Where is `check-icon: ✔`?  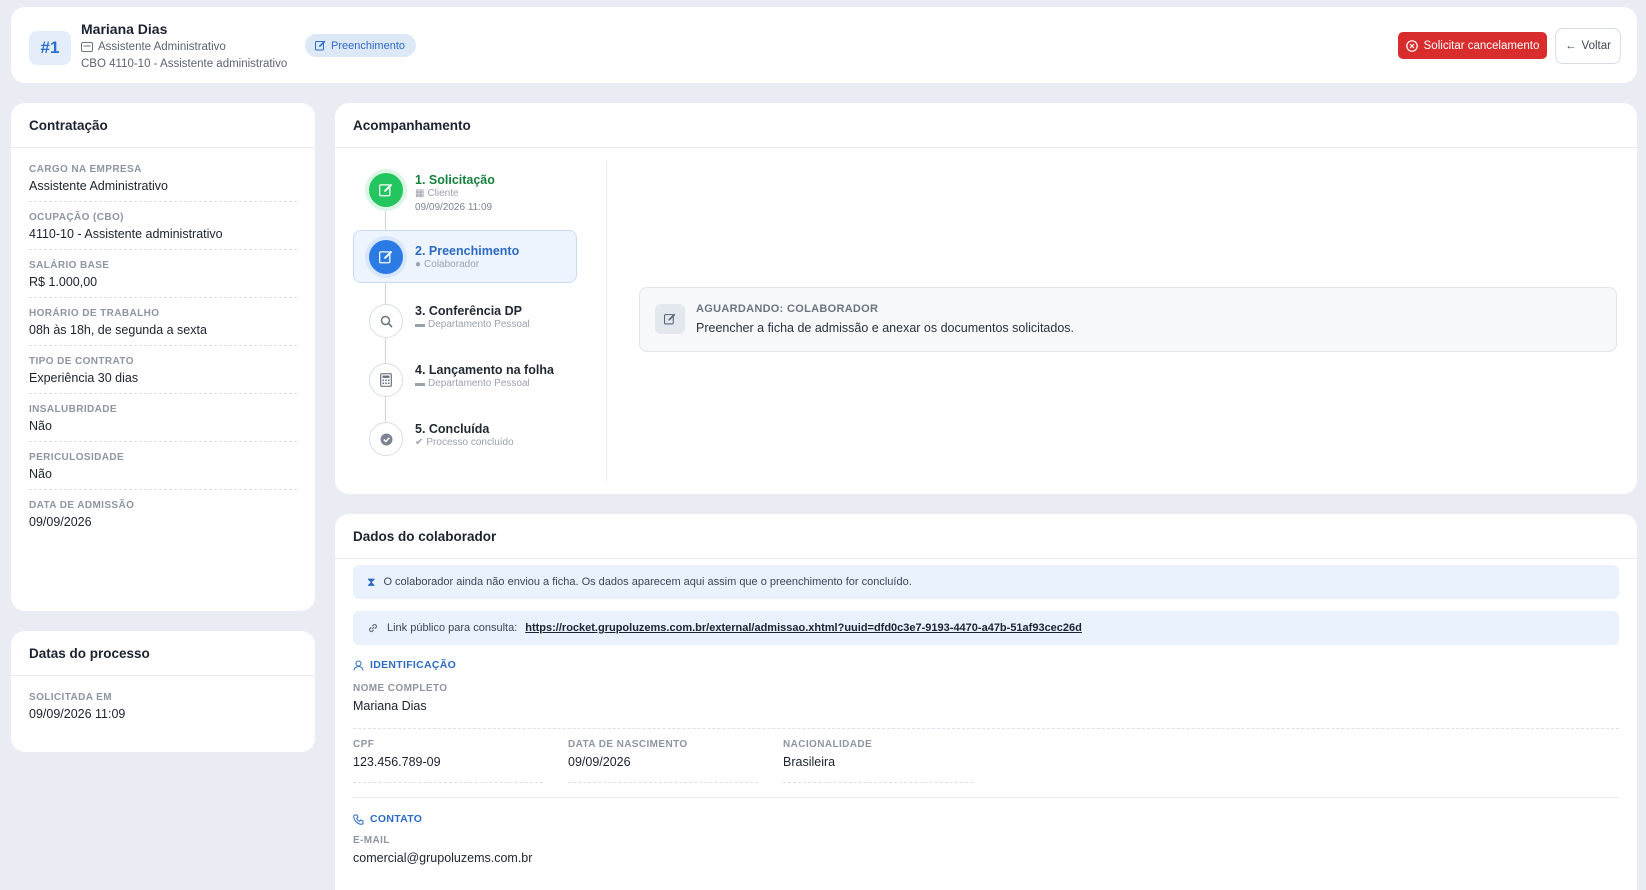
check-icon: ✔ is located at coordinates (419, 442).